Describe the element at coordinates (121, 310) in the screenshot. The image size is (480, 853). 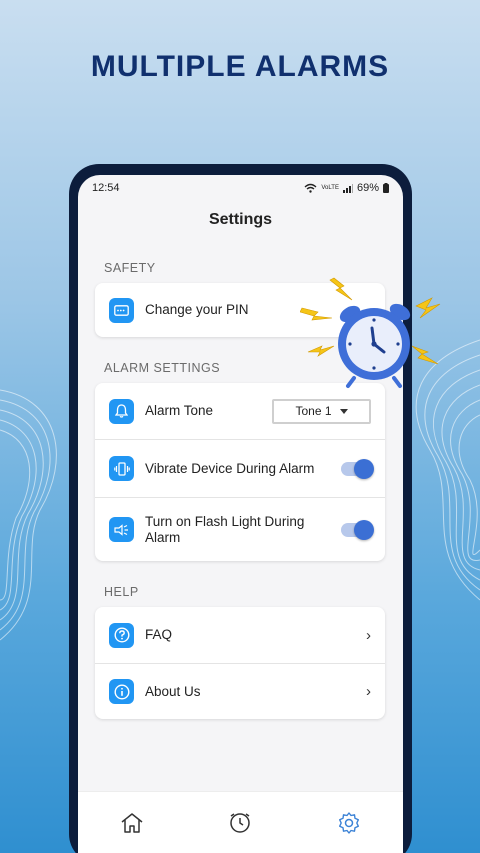
I see `pin-icon` at that location.